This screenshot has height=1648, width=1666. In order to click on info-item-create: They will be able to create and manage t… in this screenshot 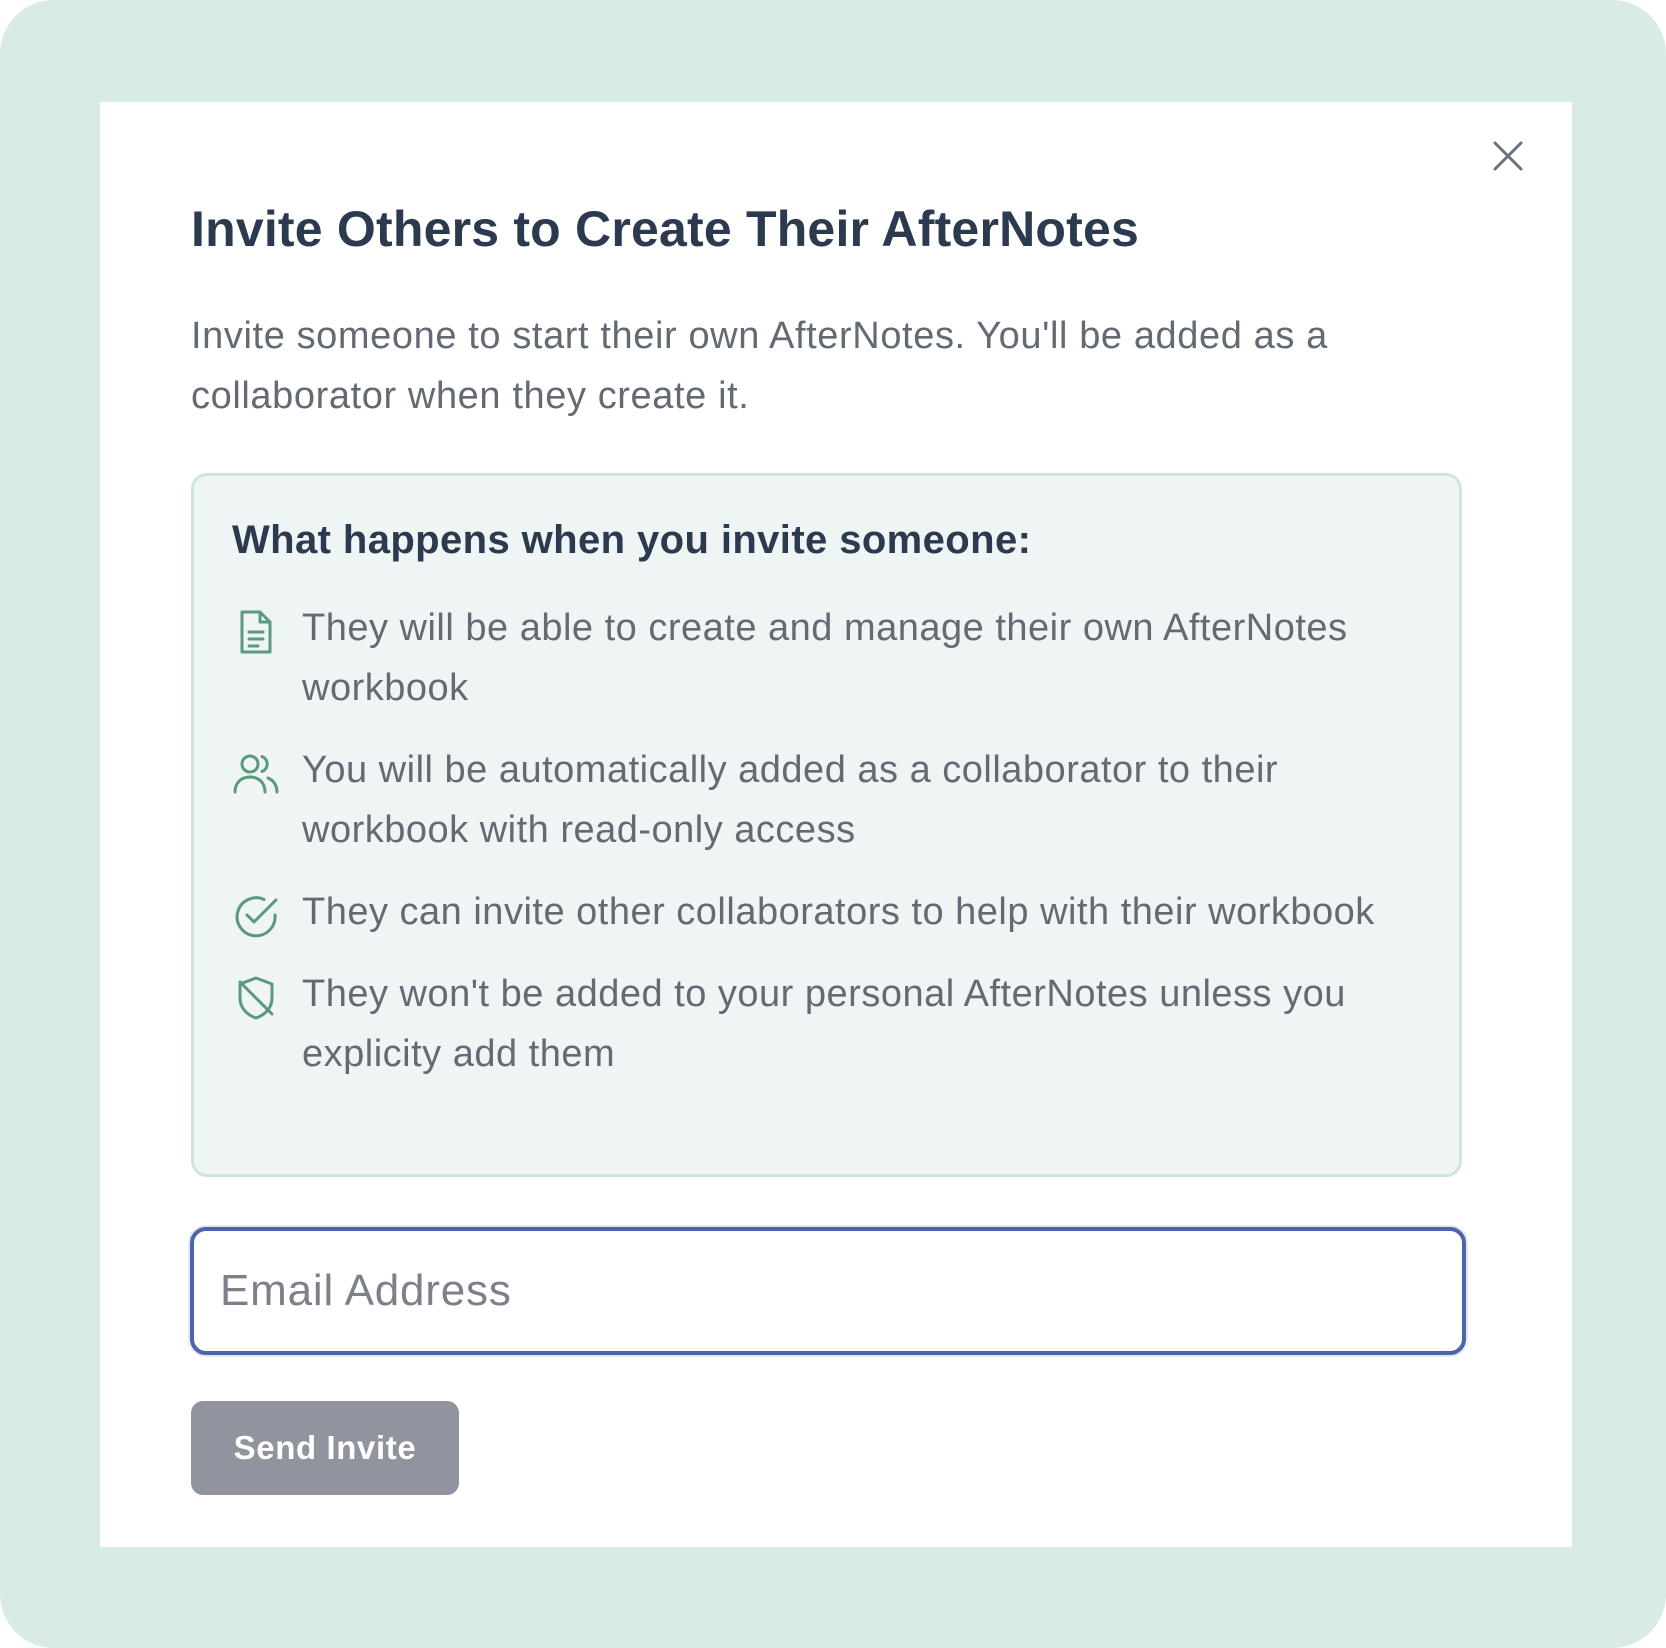, I will do `click(837, 658)`.